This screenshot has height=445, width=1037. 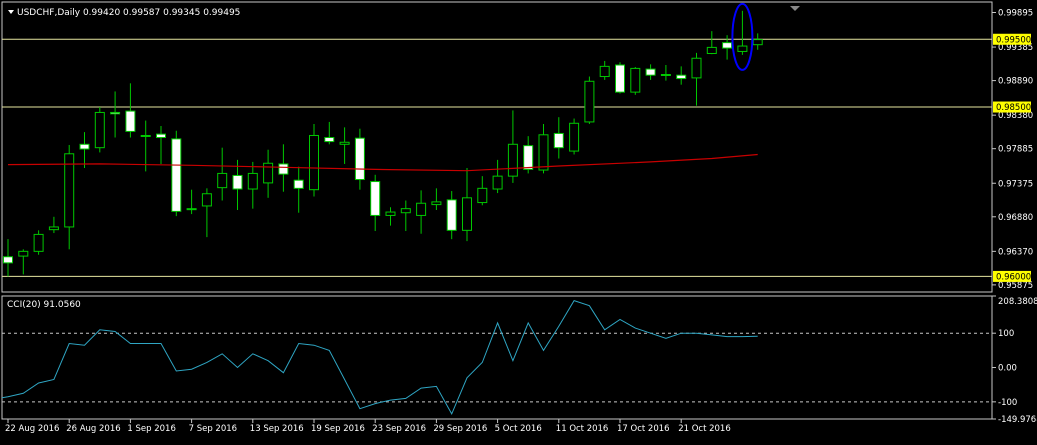 I want to click on x-tick-label: 7 Sep 2016, so click(x=213, y=429).